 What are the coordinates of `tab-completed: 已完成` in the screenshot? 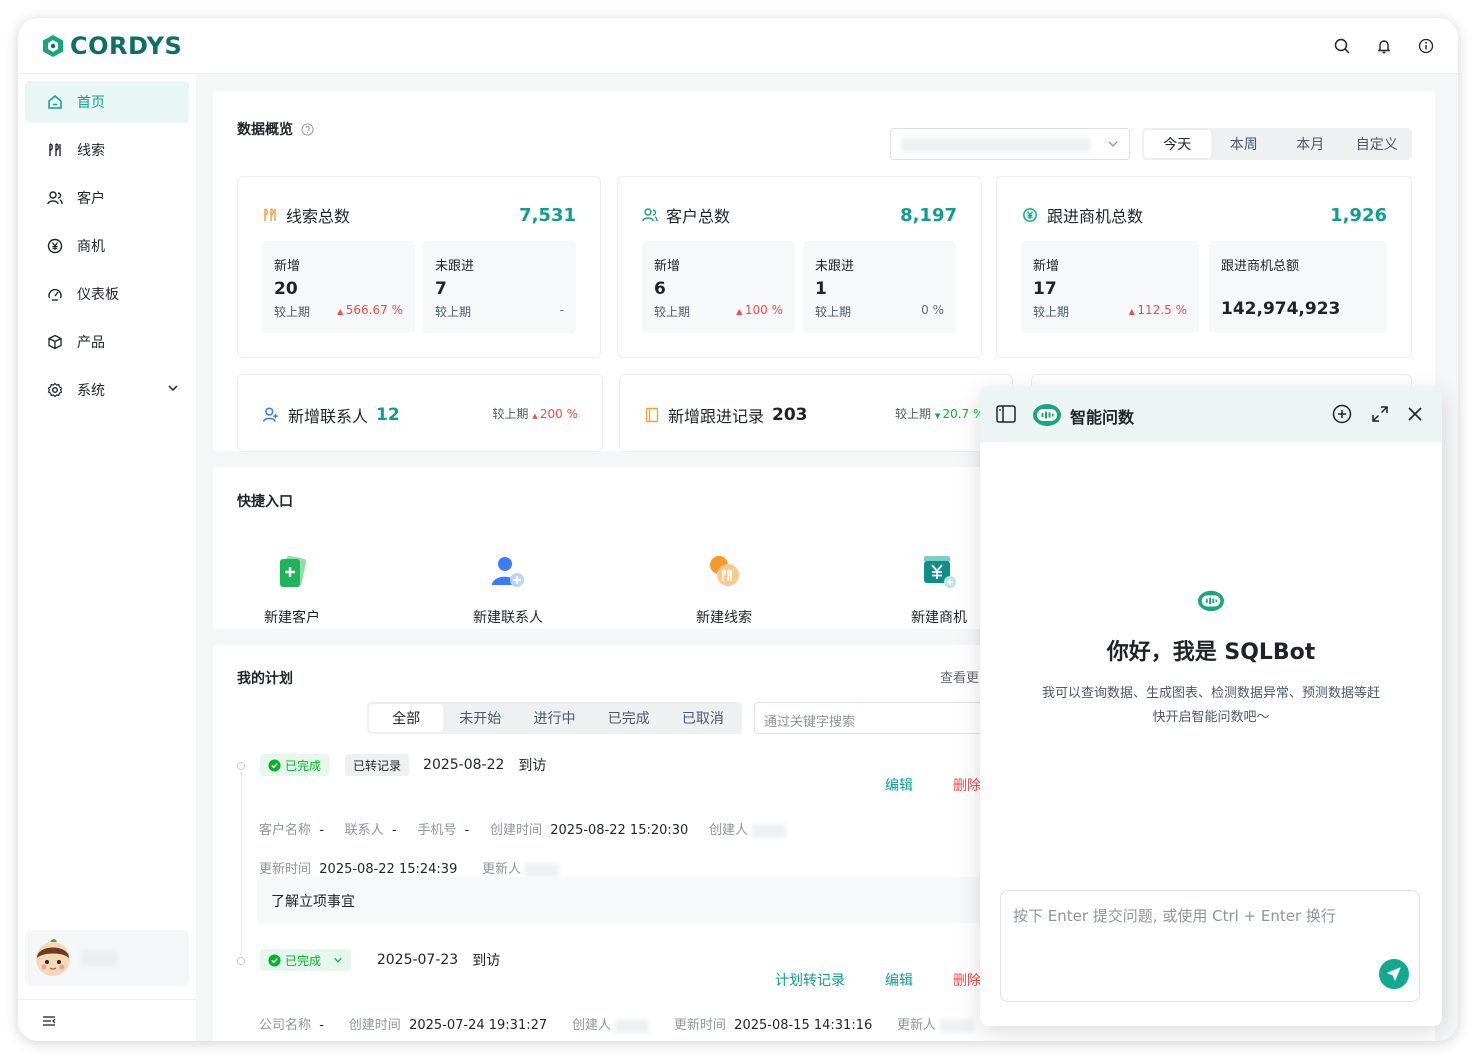 It's located at (629, 718).